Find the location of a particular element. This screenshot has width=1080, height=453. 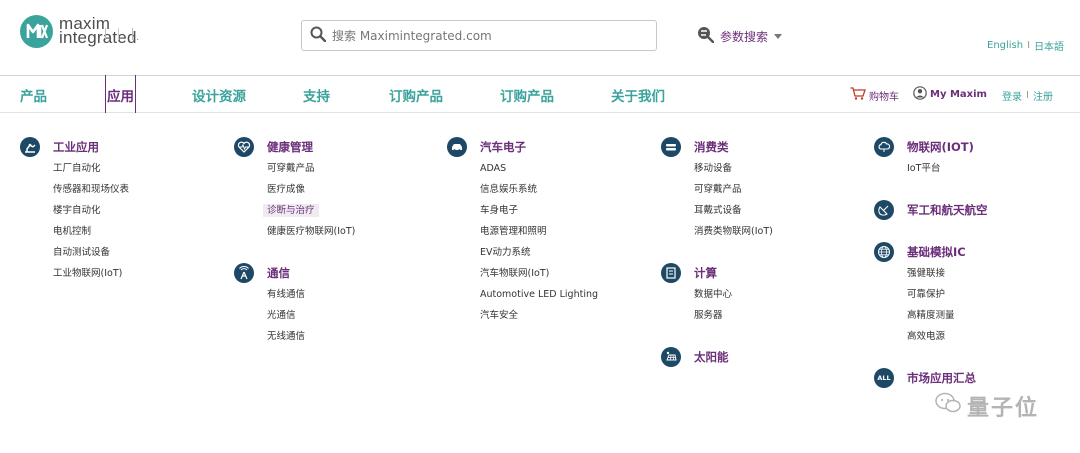

category-title: 计算 is located at coordinates (705, 273).